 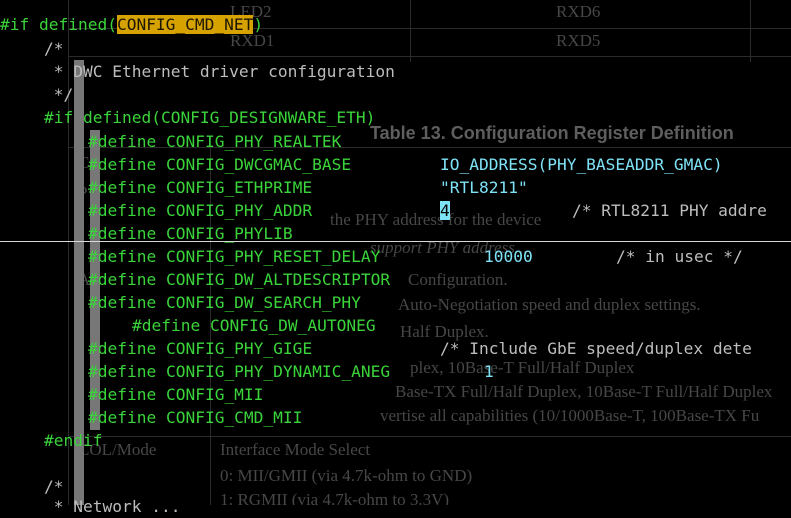 I want to click on code-line: #if defined(CONFIG_DESIGNWARE_ETH), so click(x=209, y=117).